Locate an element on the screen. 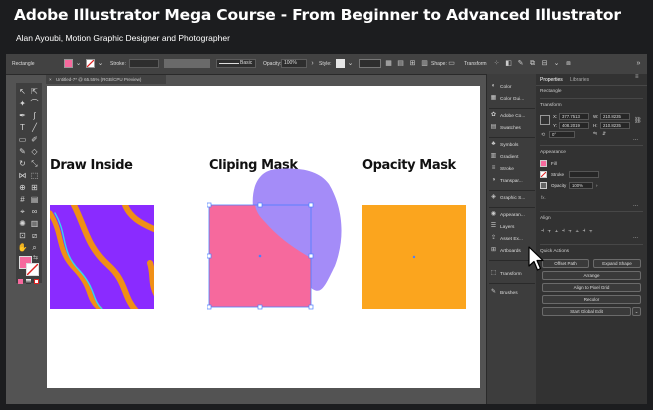 This screenshot has height=410, width=653. recolor-button: Recolor is located at coordinates (591, 299).